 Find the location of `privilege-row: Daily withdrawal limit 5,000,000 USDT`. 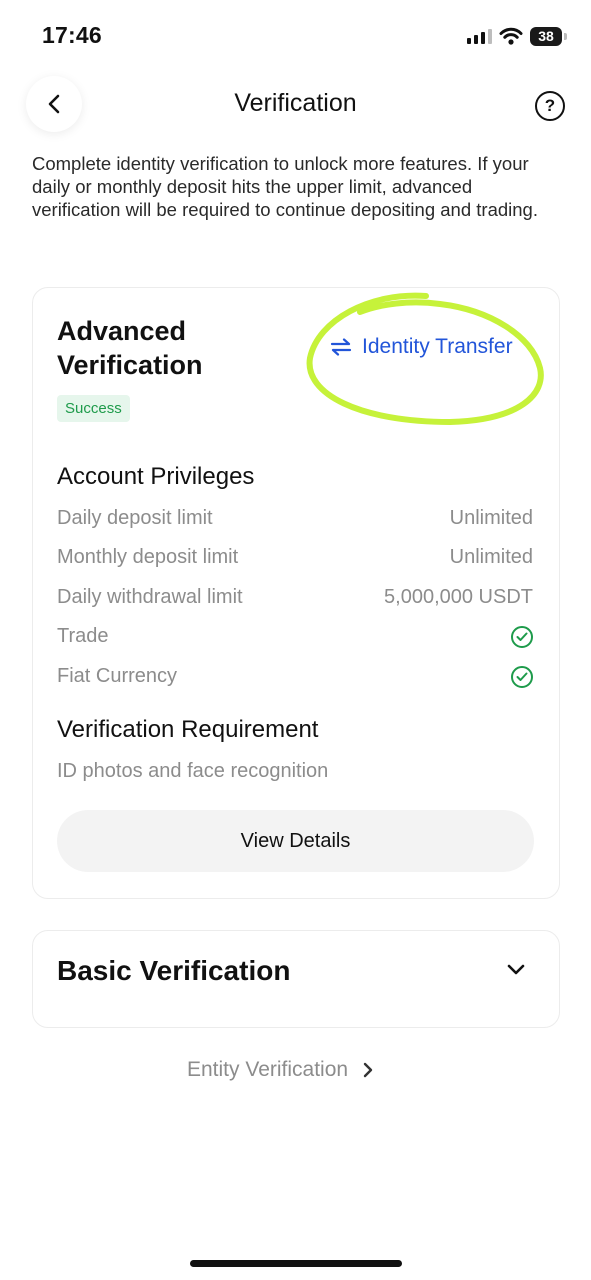

privilege-row: Daily withdrawal limit 5,000,000 USDT is located at coordinates (295, 597).